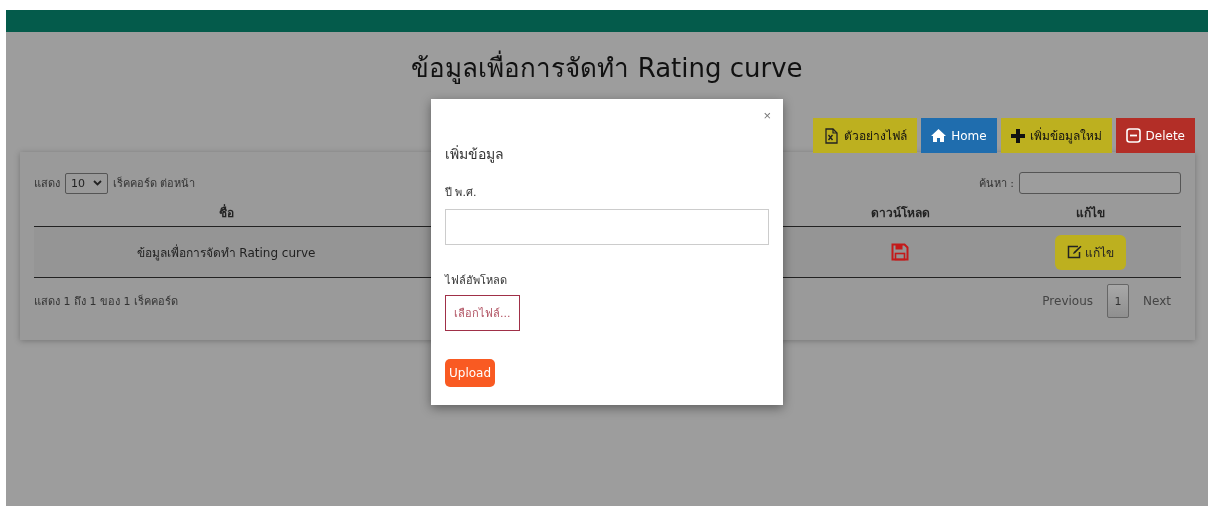  What do you see at coordinates (47, 184) in the screenshot?
I see `show-label: แสดง` at bounding box center [47, 184].